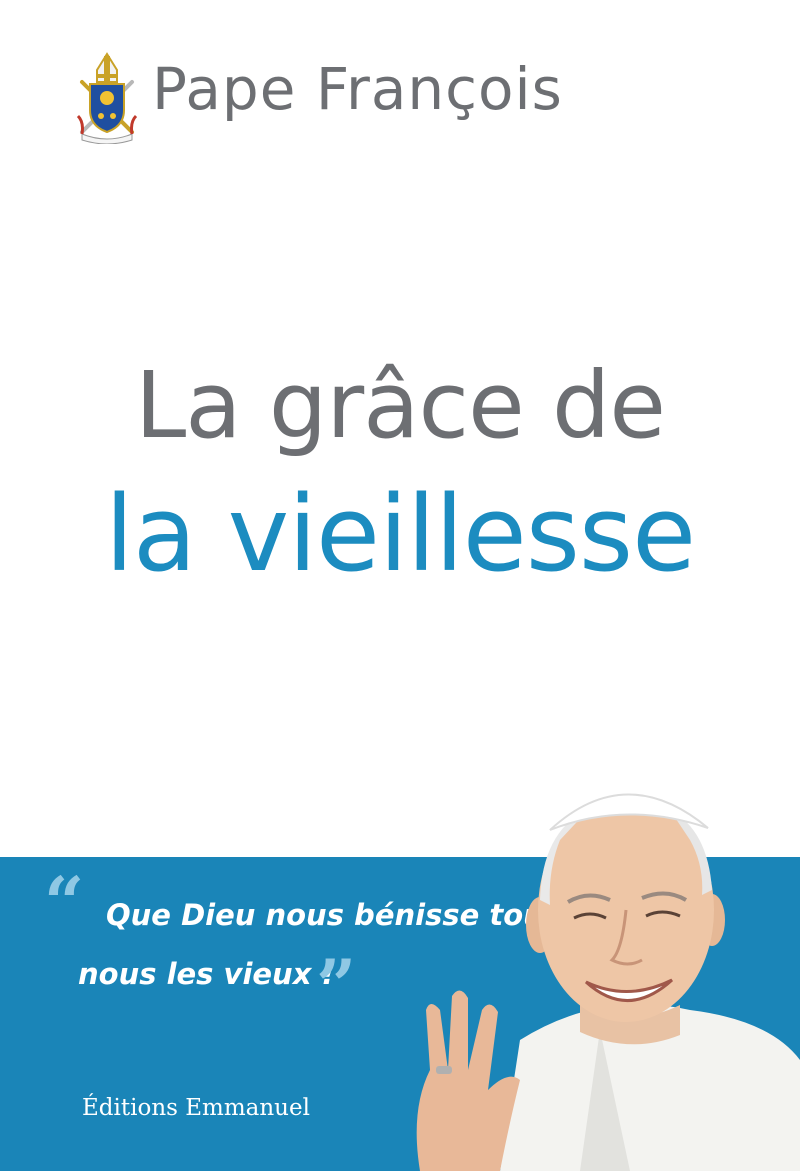 The image size is (800, 1171). What do you see at coordinates (357, 89) in the screenshot?
I see `author-name: Pape François` at bounding box center [357, 89].